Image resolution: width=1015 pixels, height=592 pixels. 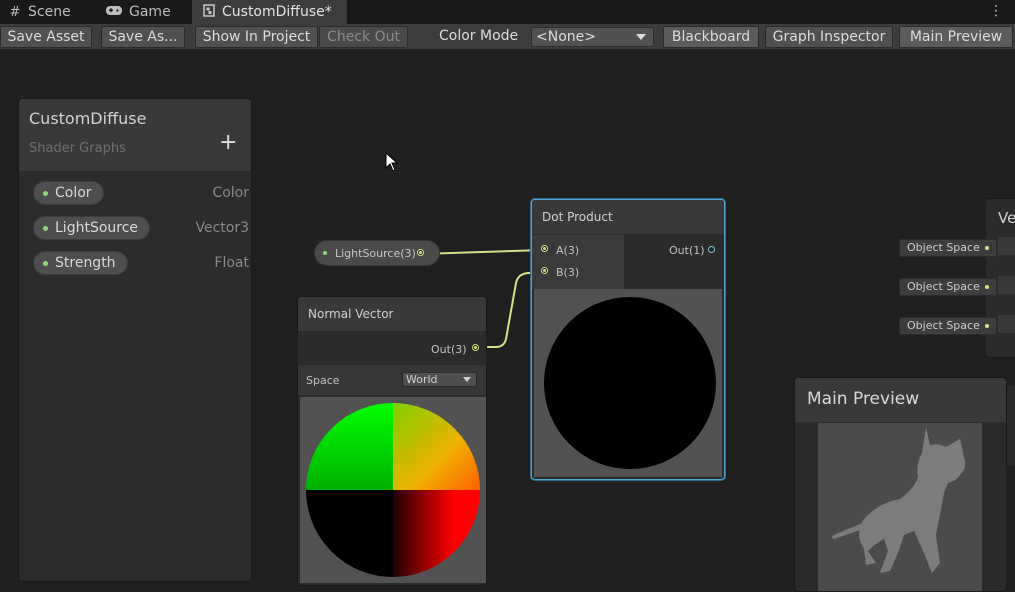 I want to click on tab-scene: # Scene, so click(x=48, y=12).